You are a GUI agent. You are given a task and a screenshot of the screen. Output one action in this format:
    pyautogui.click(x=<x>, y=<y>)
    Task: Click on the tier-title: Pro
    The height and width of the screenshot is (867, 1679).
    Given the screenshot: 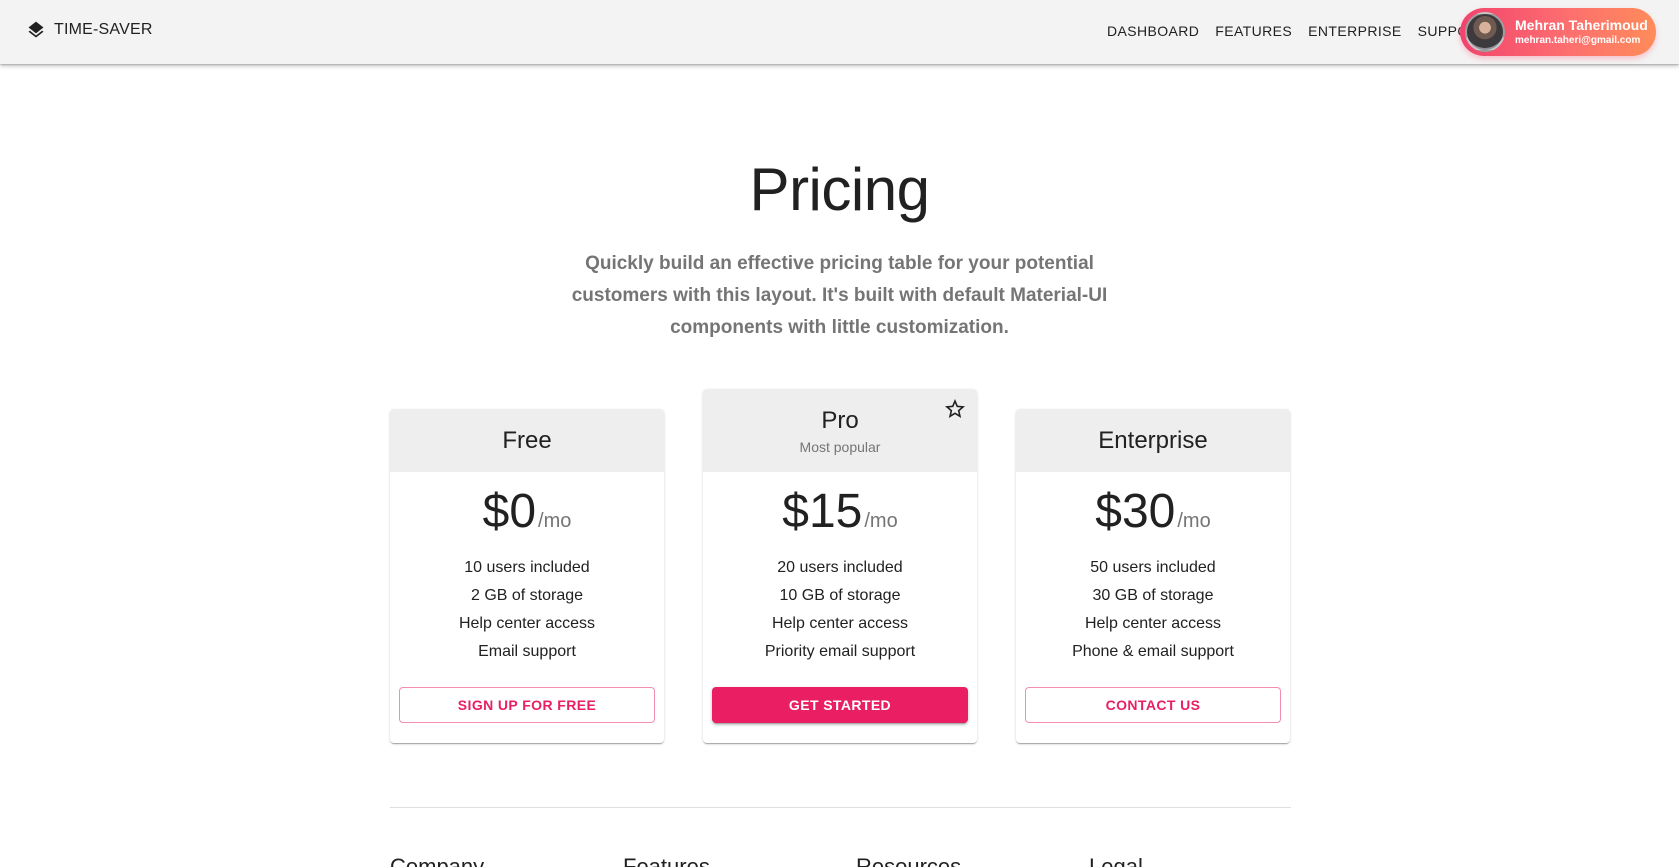 What is the action you would take?
    pyautogui.click(x=840, y=420)
    